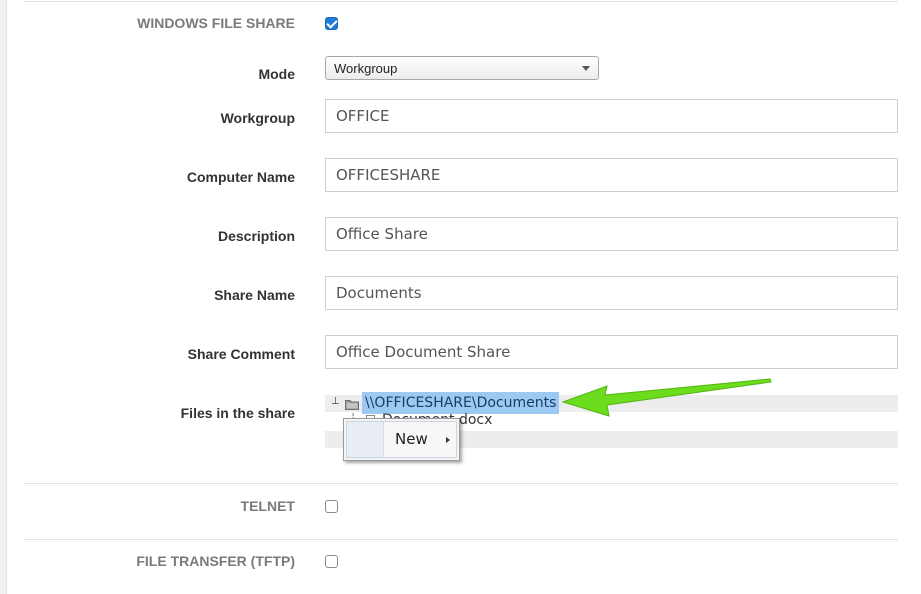 This screenshot has width=921, height=594. I want to click on mode-label: Mode, so click(276, 74).